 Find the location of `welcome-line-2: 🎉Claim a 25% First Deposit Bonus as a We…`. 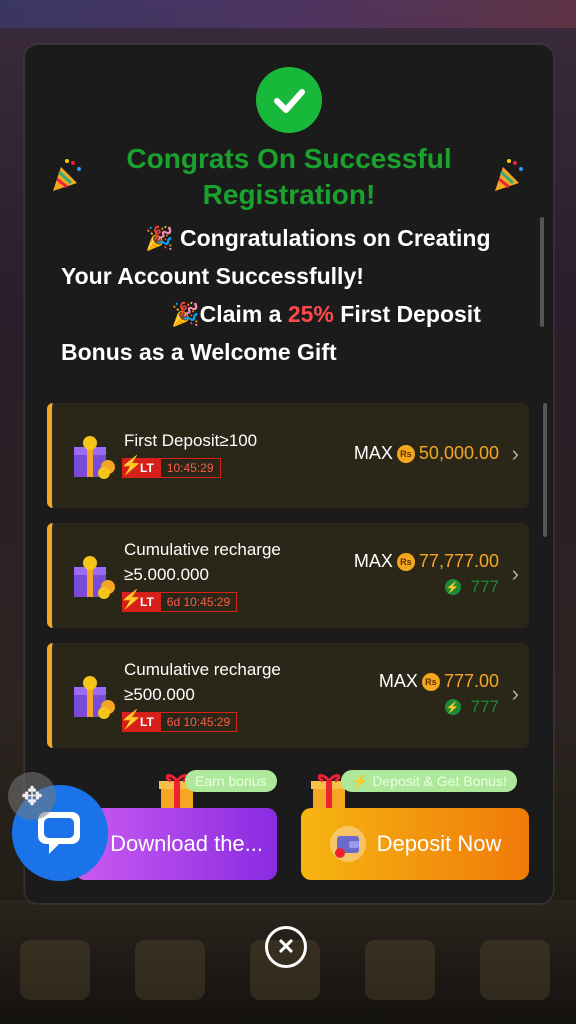

welcome-line-2: 🎉Claim a 25% First Deposit Bonus as a We… is located at coordinates (271, 333).